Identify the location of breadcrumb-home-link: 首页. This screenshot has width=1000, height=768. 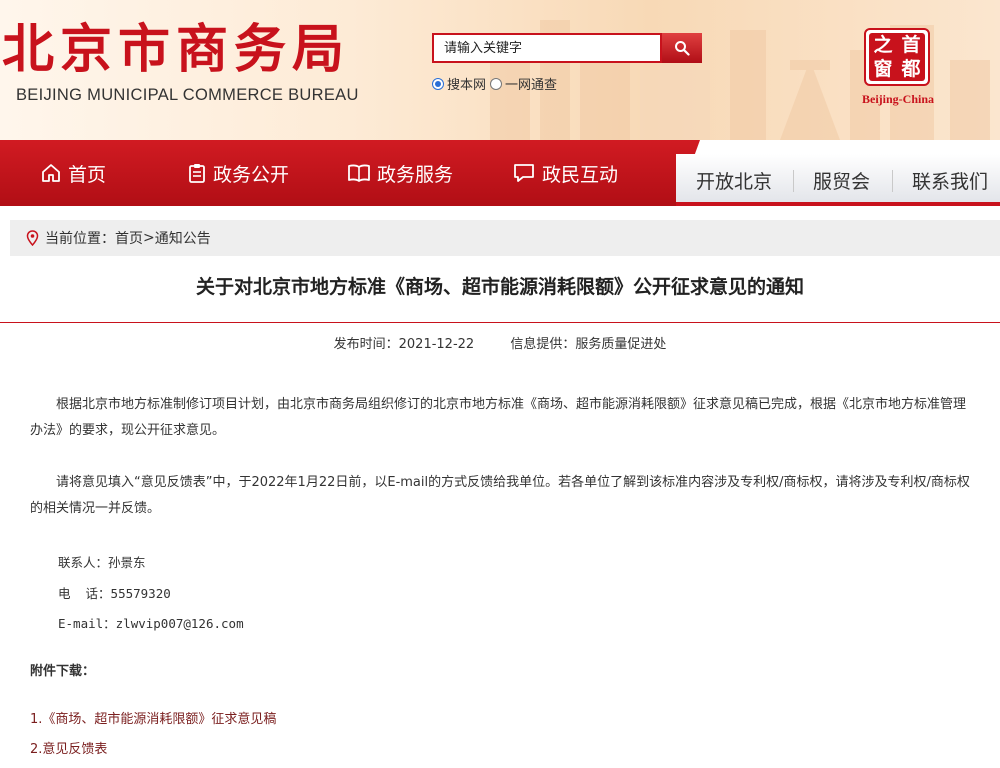
(129, 238).